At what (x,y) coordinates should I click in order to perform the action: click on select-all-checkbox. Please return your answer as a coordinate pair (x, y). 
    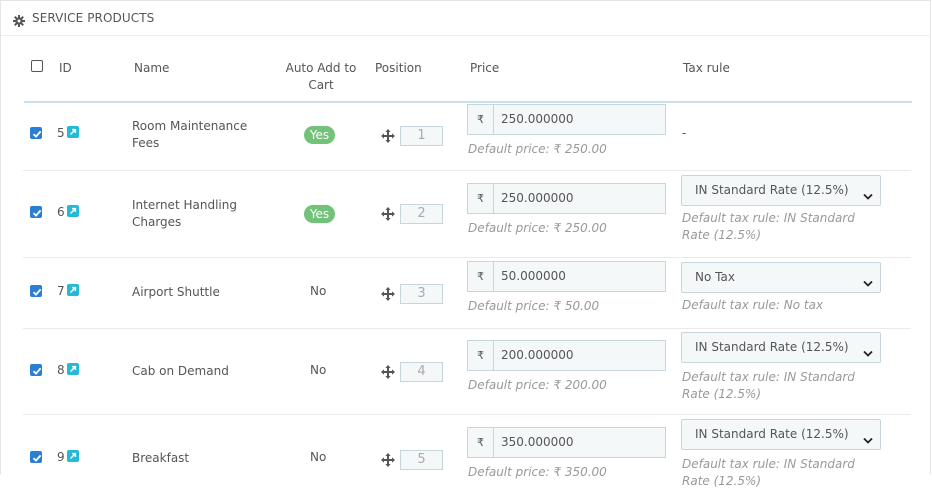
    Looking at the image, I should click on (37, 66).